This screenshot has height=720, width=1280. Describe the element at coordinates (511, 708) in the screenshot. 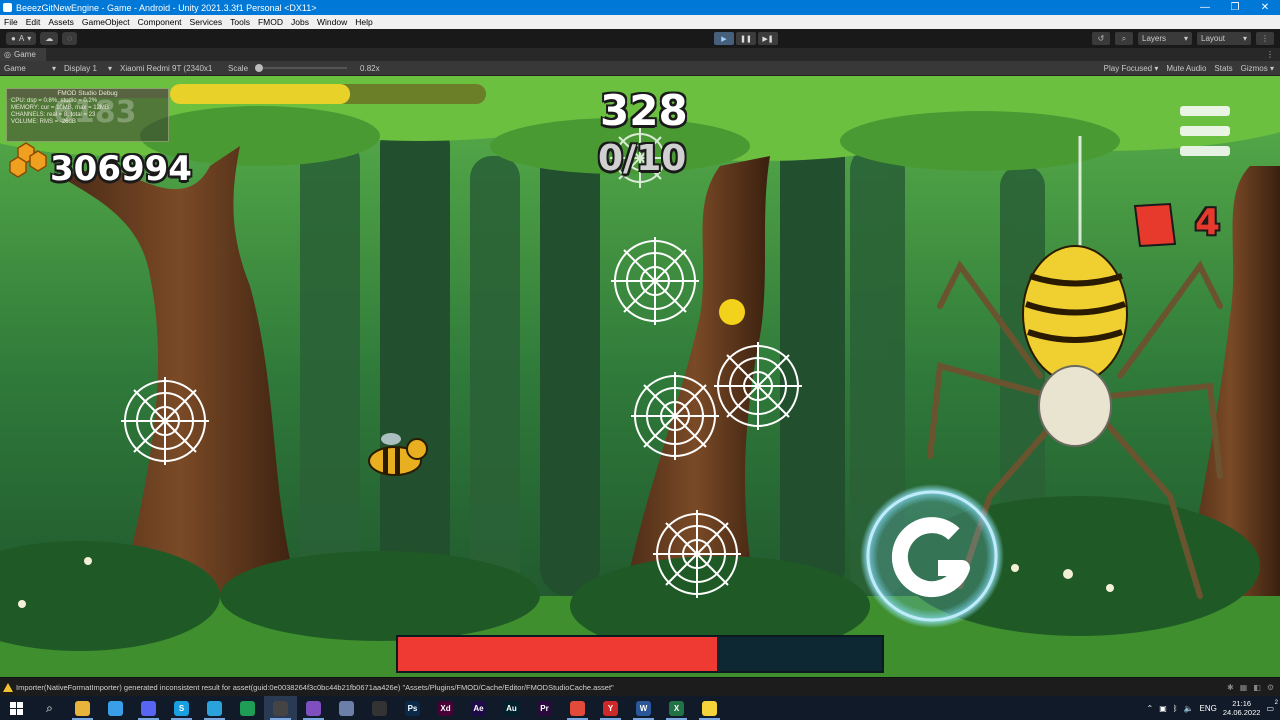

I see `taskbar-app-audition: Au` at that location.